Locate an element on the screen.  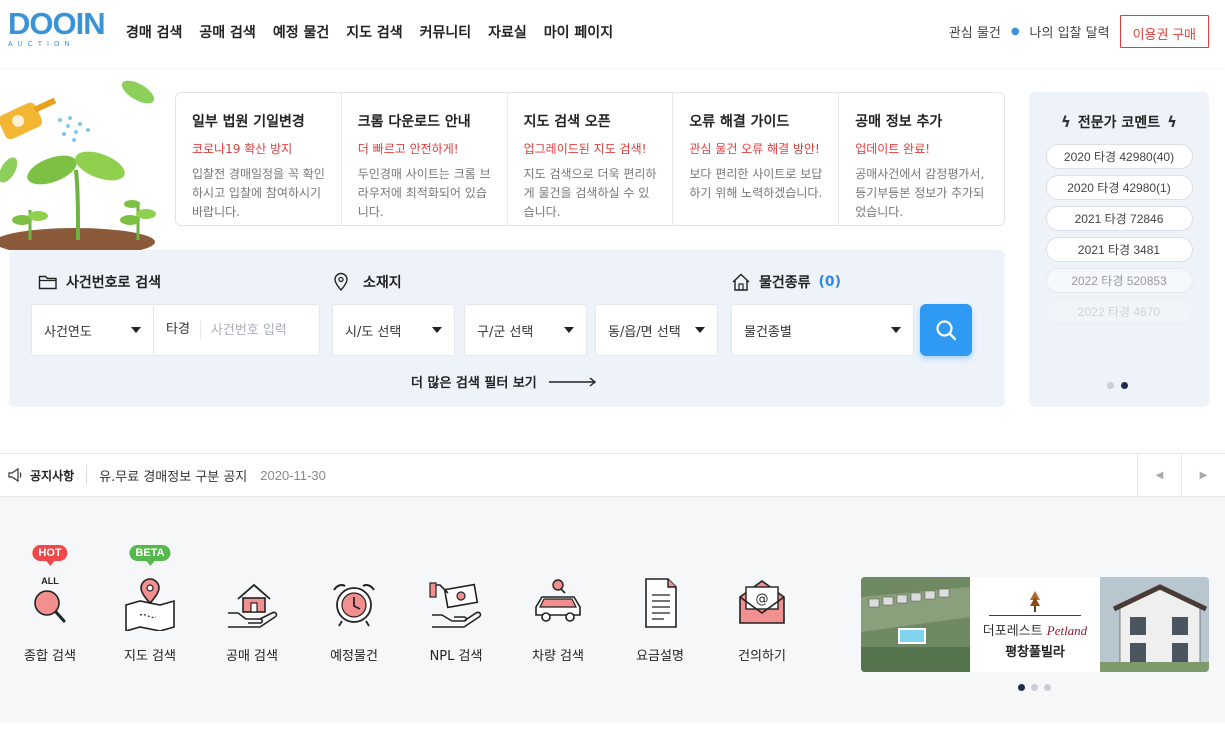
notice-label-text: 공지사항 is located at coordinates (52, 475).